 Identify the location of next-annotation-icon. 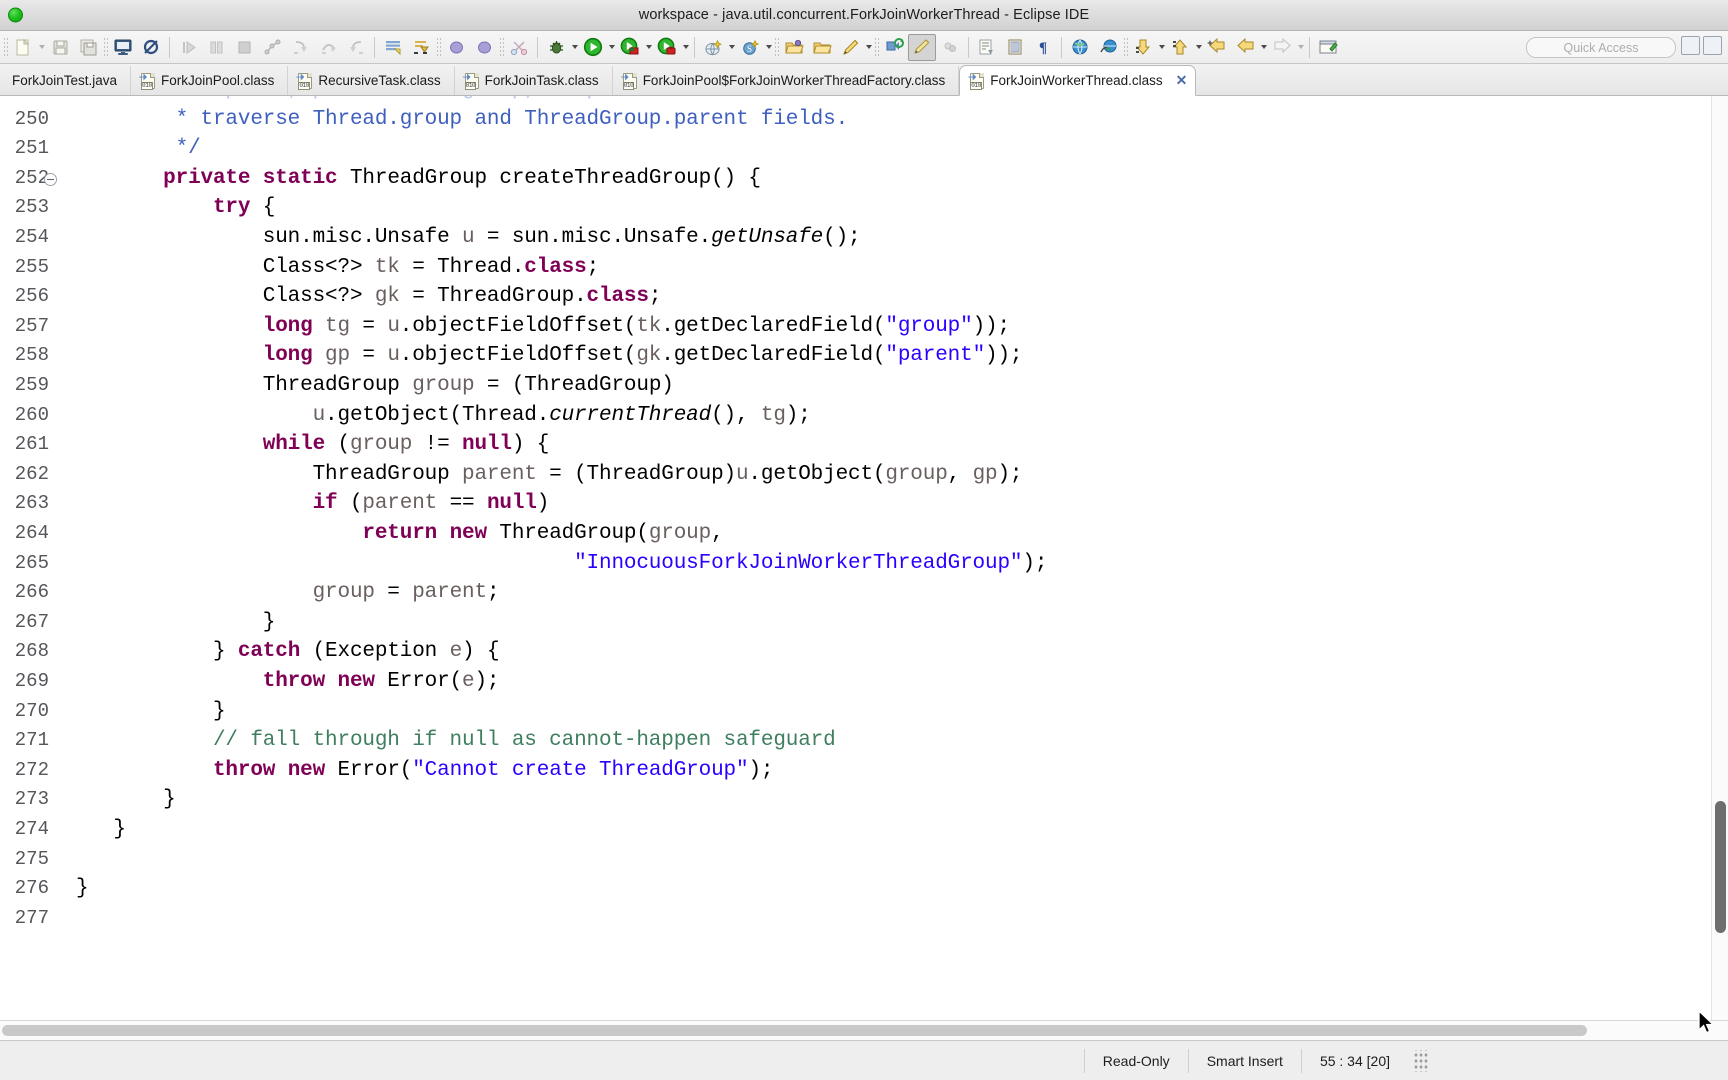
(1143, 47).